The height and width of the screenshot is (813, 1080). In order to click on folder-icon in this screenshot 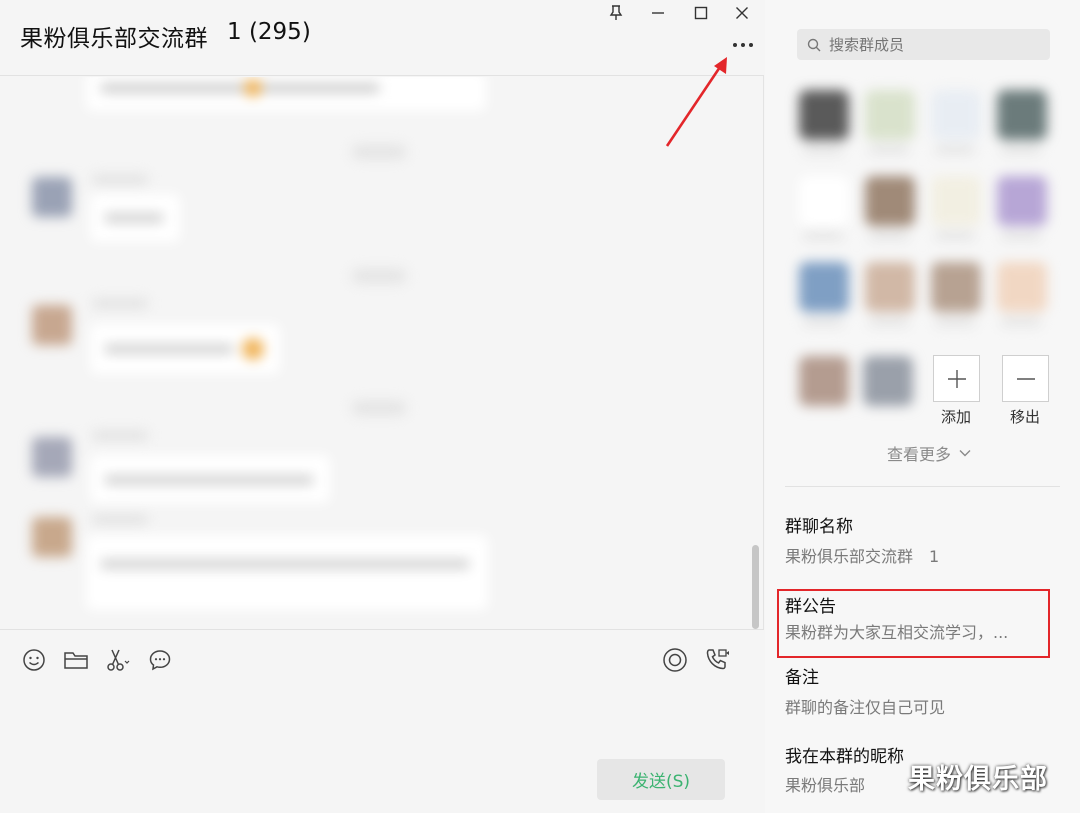, I will do `click(76, 660)`.